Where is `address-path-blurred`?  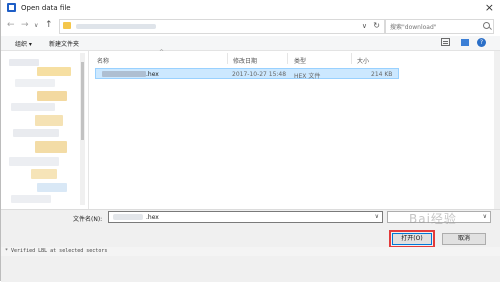 address-path-blurred is located at coordinates (116, 26).